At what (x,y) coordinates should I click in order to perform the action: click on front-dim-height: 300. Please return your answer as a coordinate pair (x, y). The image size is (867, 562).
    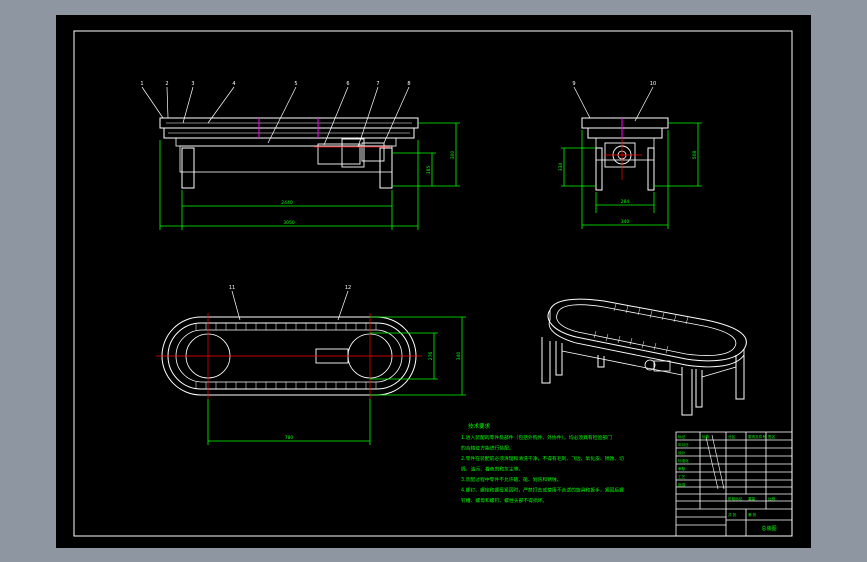
    Looking at the image, I should click on (453, 155).